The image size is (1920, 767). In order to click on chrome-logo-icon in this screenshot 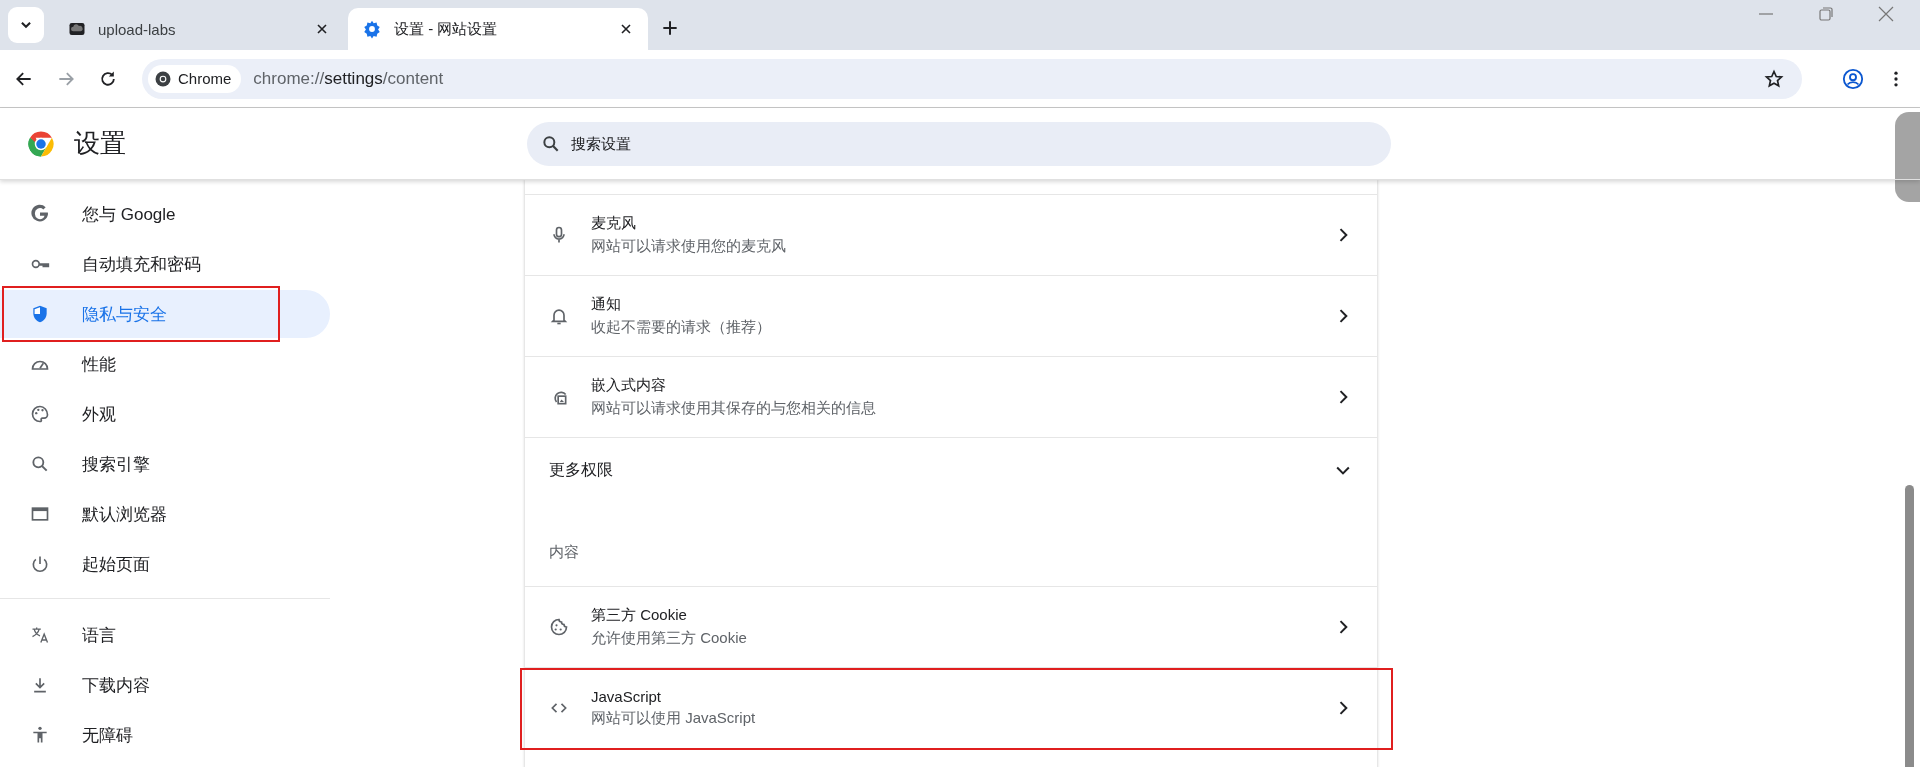, I will do `click(163, 78)`.